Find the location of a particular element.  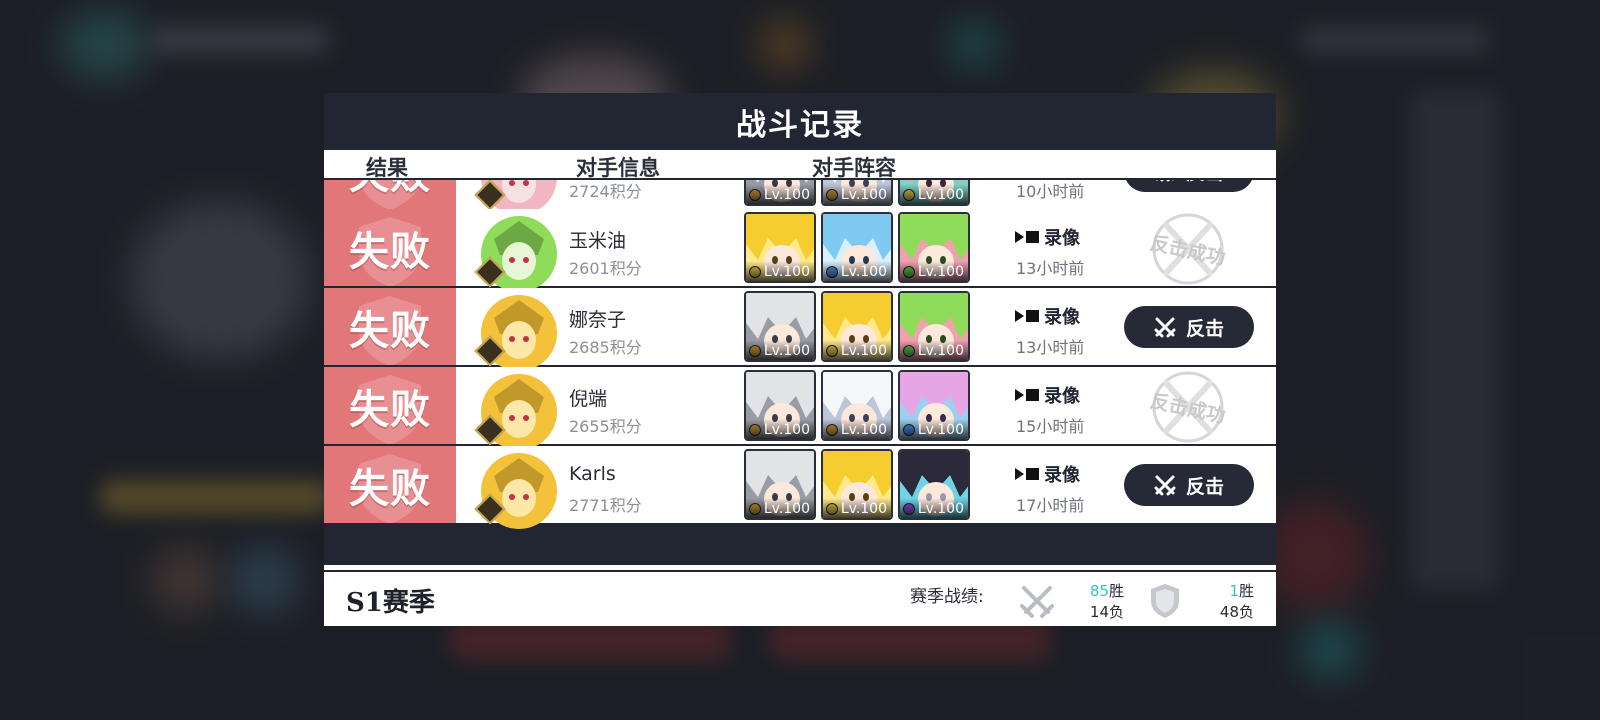

opponent-name: Karls is located at coordinates (592, 474).